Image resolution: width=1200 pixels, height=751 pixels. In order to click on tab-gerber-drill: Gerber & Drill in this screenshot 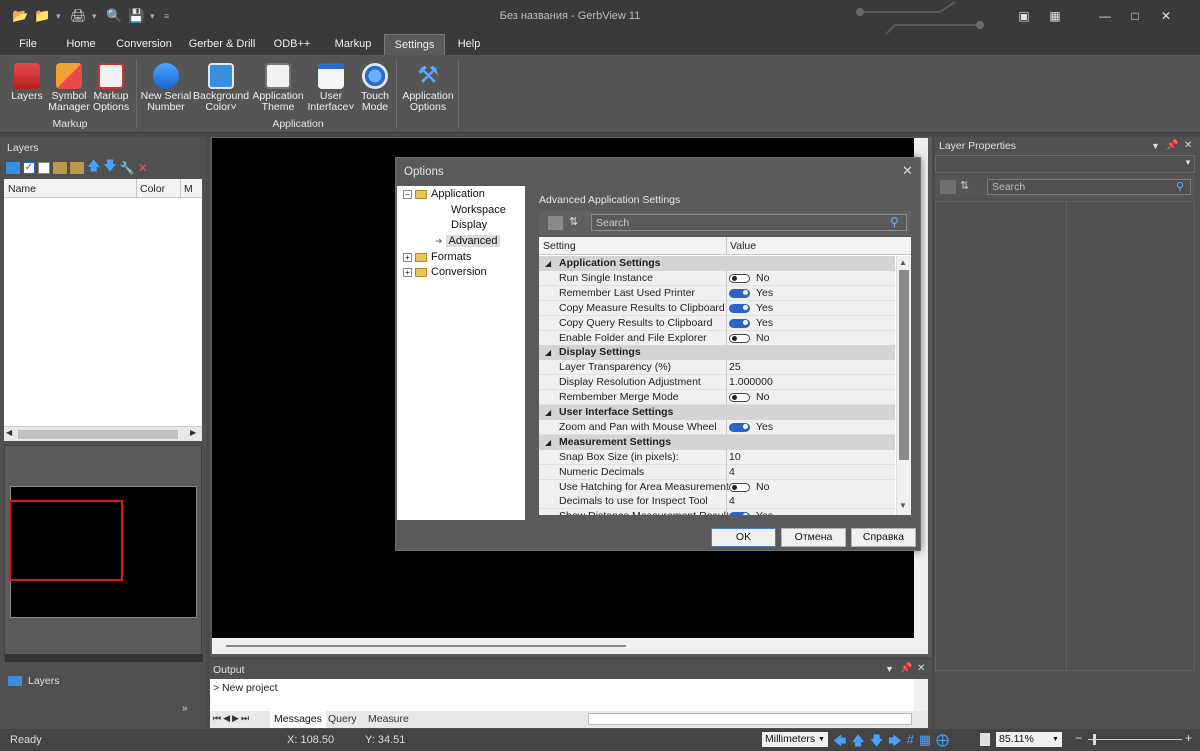, I will do `click(222, 44)`.